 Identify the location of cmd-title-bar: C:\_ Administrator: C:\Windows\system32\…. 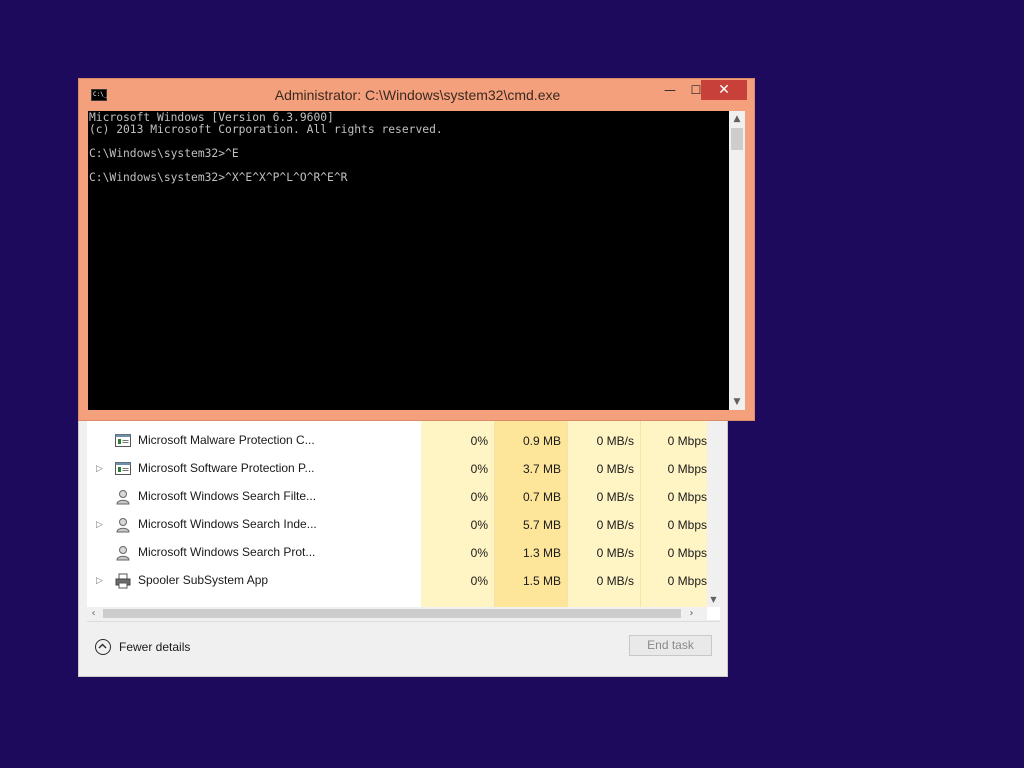
(416, 95).